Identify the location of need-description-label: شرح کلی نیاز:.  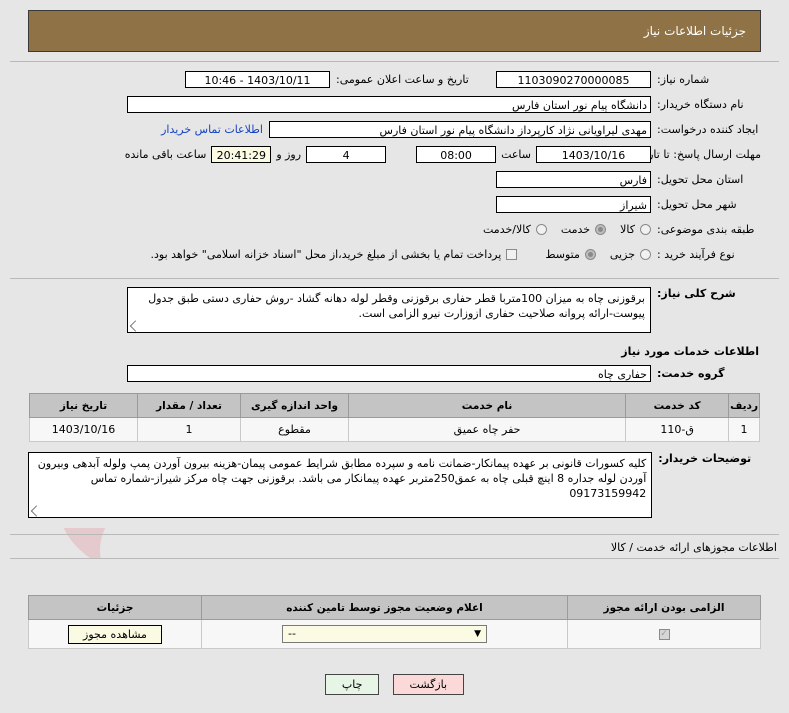
(696, 293).